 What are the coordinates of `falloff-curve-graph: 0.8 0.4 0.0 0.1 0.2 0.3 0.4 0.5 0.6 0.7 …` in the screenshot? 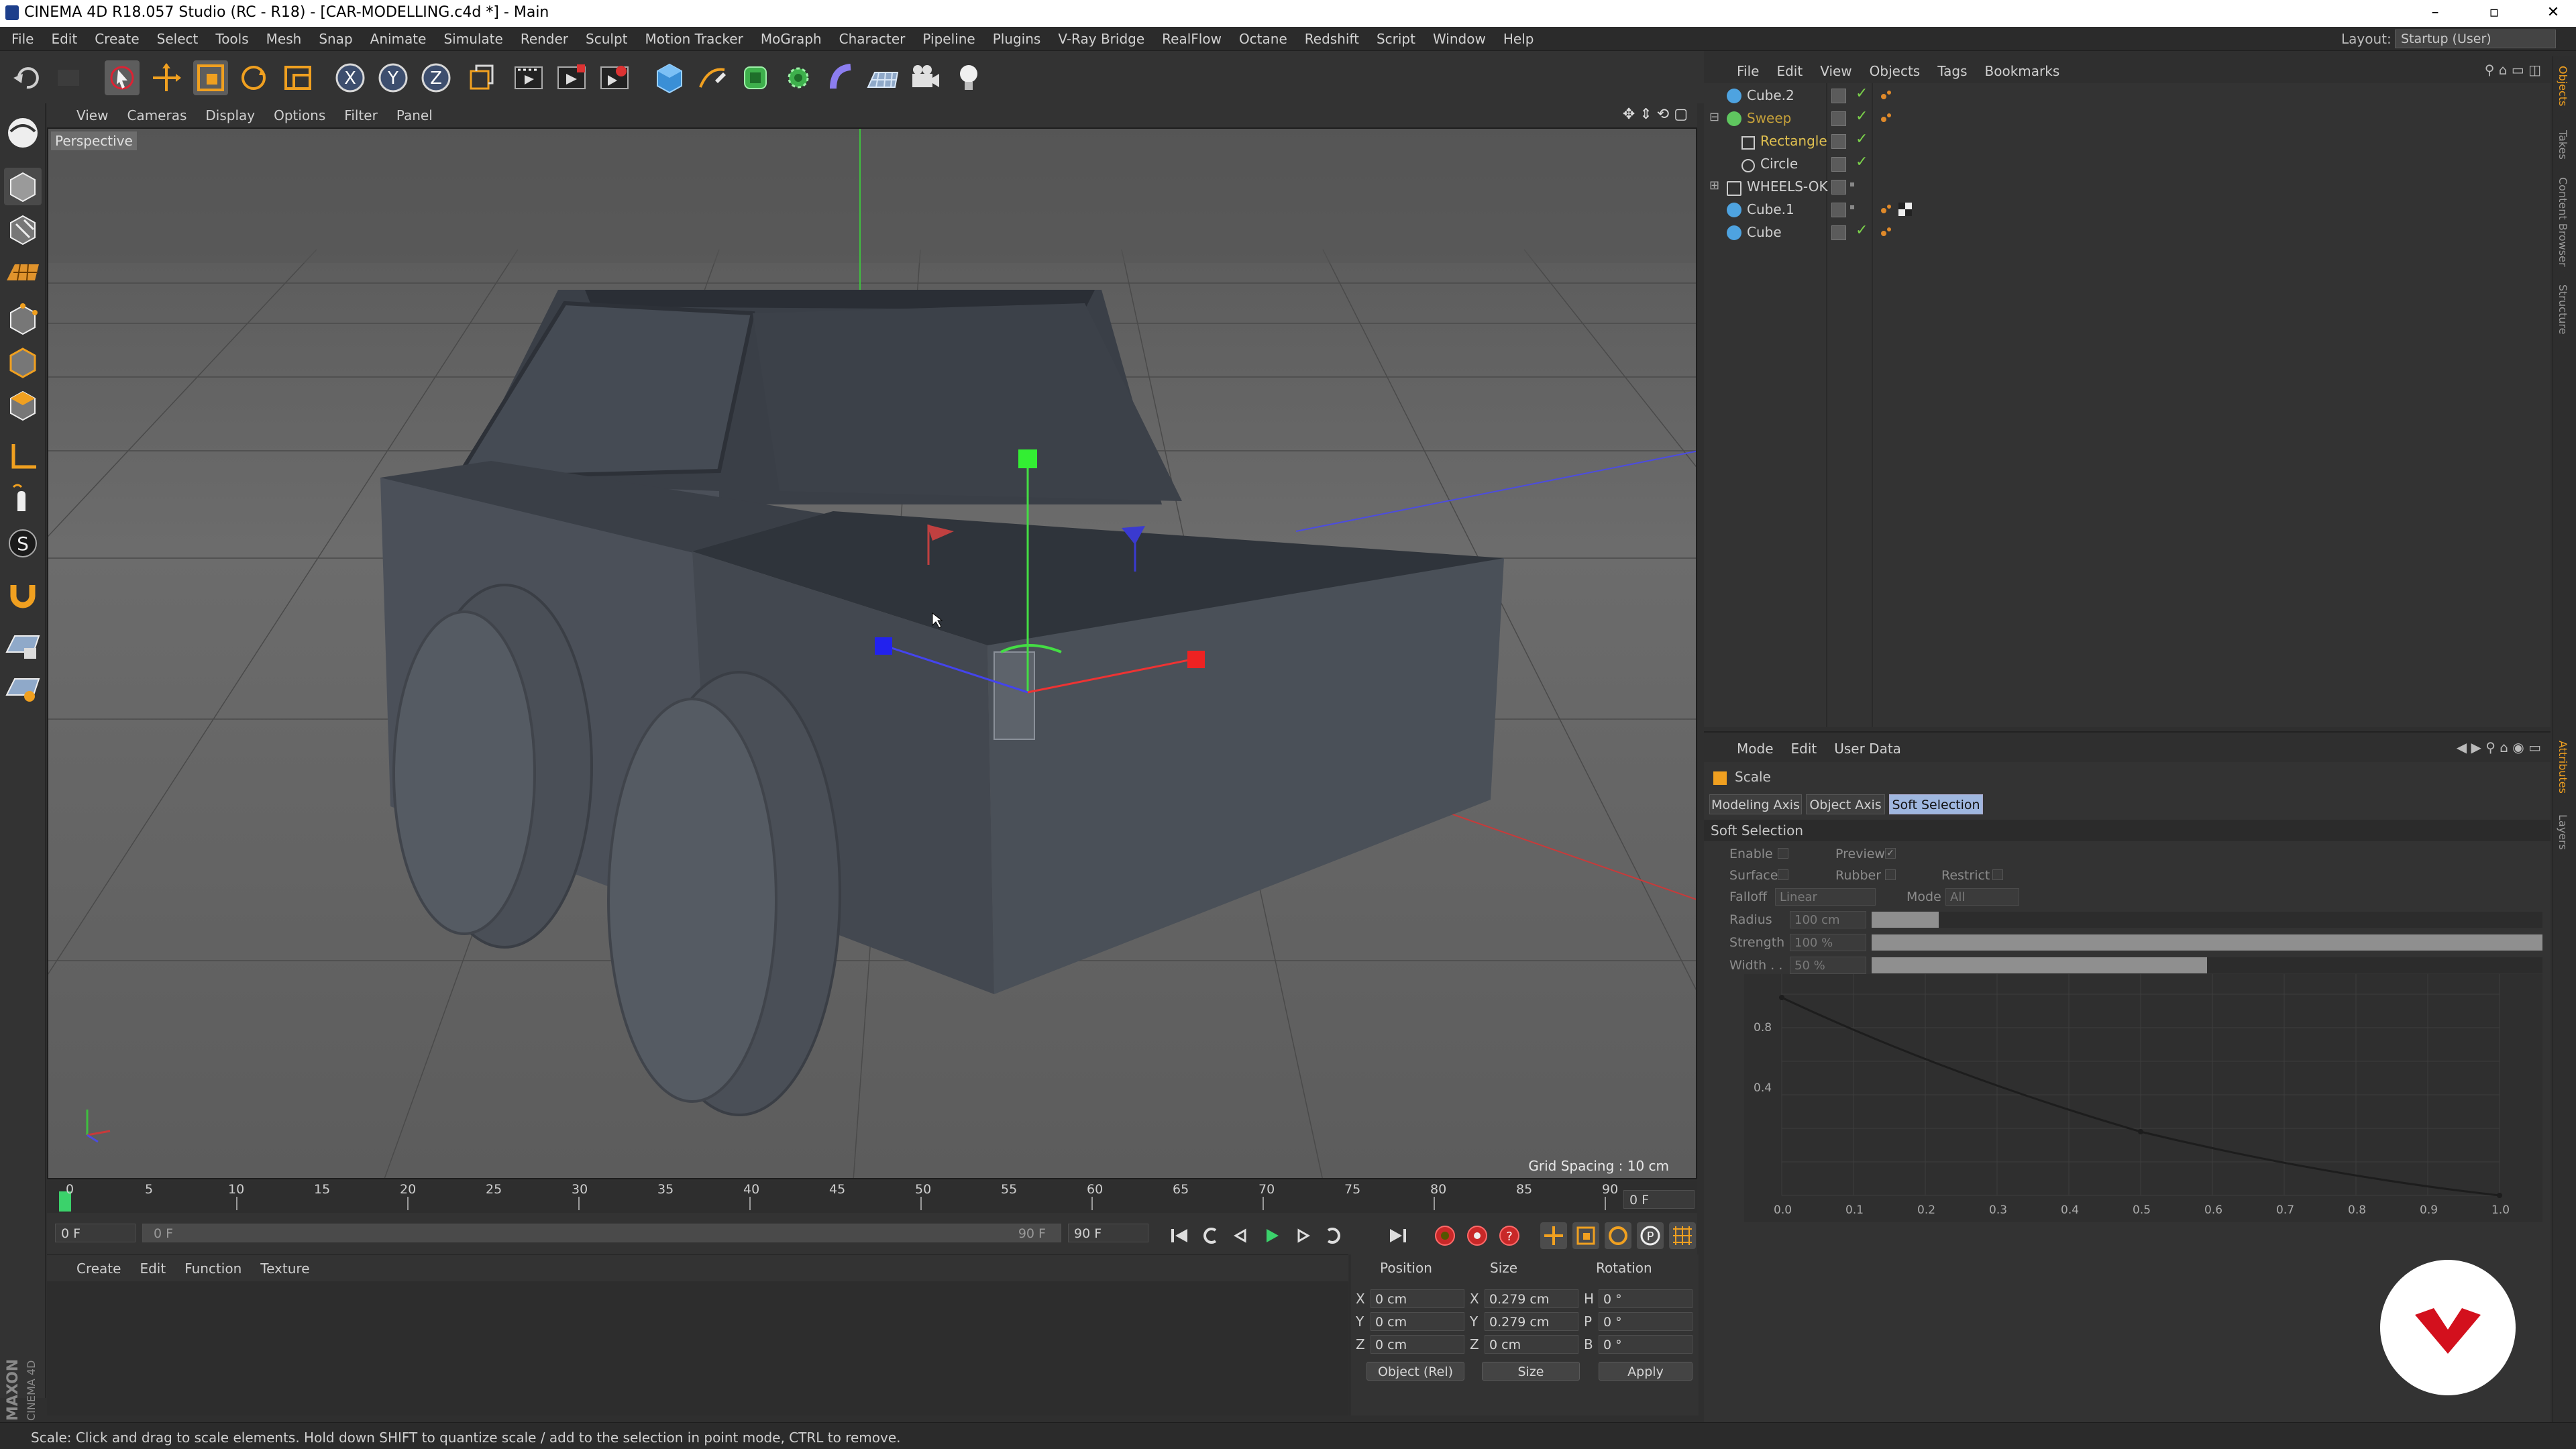 It's located at (2143, 1098).